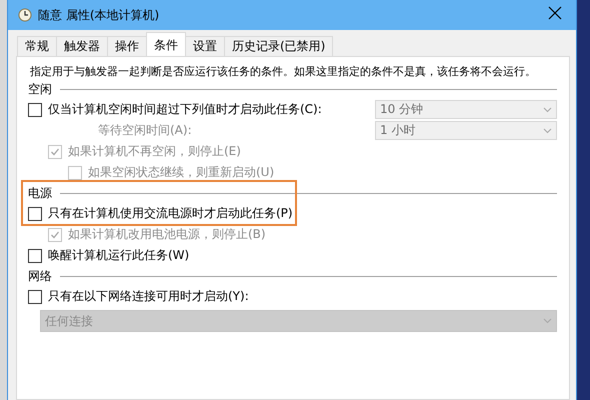  What do you see at coordinates (167, 234) in the screenshot?
I see `checkbox-label: 如果计算机改用电池电源，则停止(B)` at bounding box center [167, 234].